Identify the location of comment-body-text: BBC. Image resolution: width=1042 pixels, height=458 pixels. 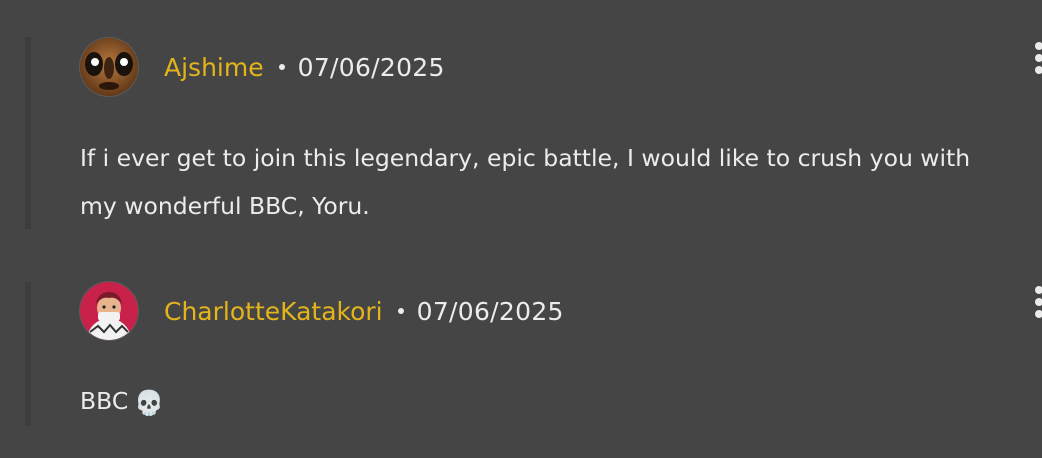
(104, 401).